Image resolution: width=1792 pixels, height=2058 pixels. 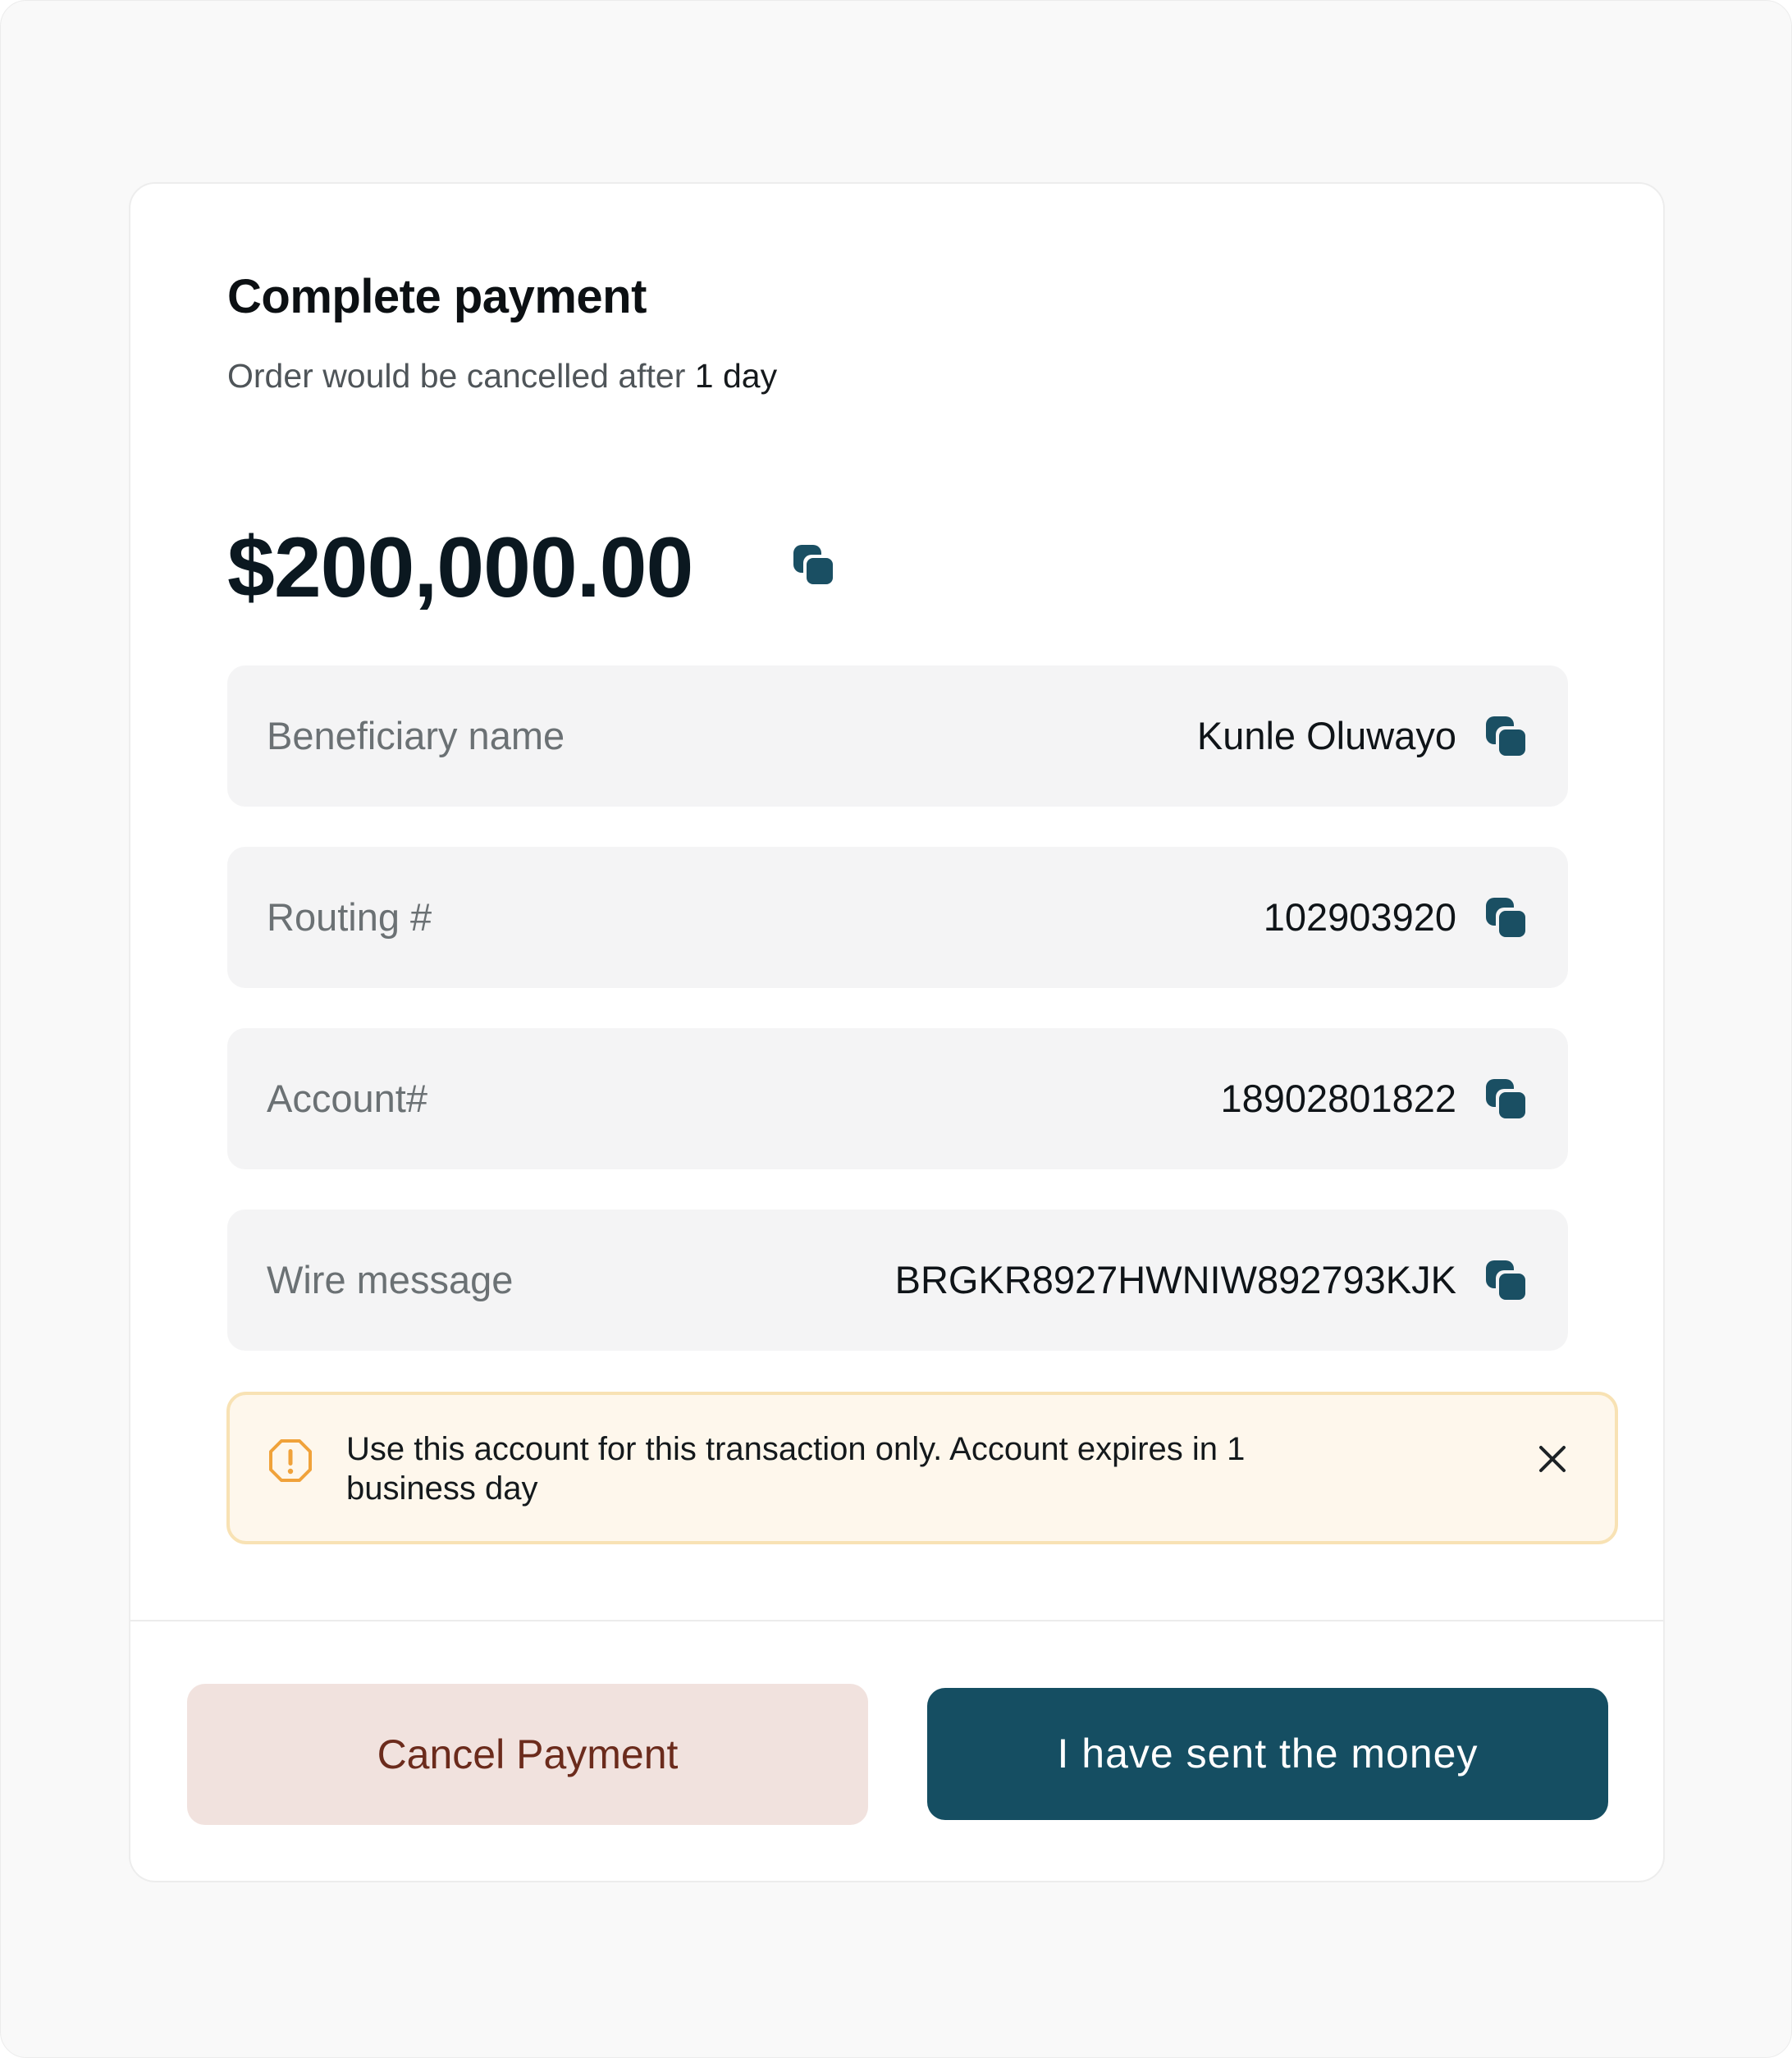 I want to click on copy-amount-icon, so click(x=813, y=565).